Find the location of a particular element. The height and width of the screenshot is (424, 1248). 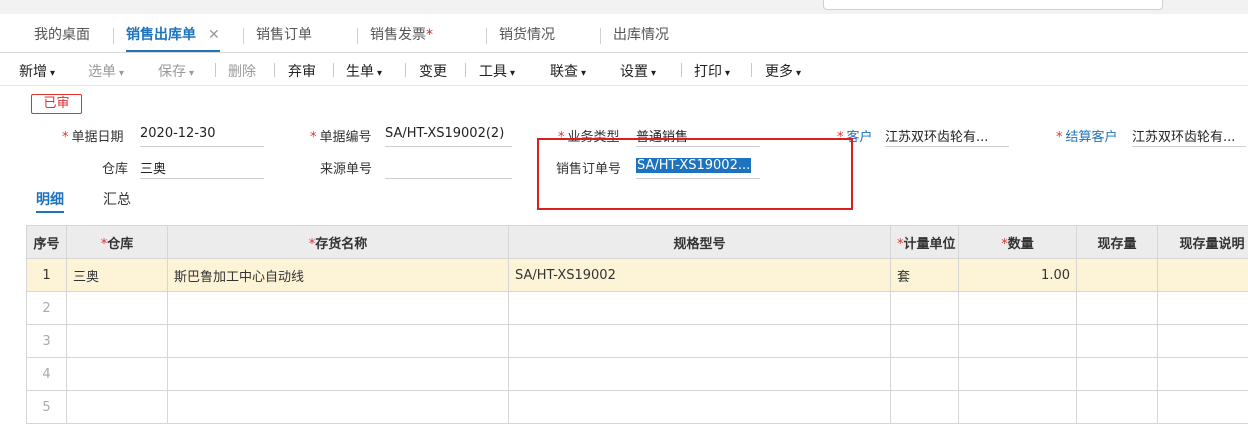

unsaved-mark: * is located at coordinates (429, 35).